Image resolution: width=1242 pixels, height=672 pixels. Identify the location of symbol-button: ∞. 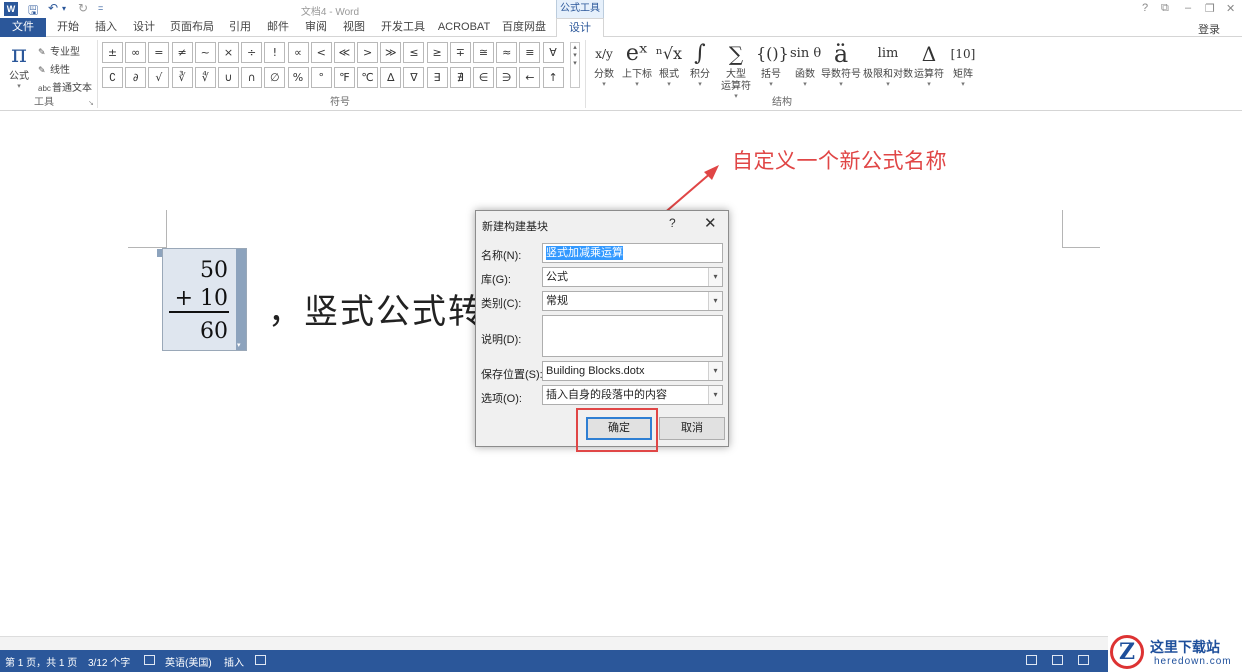
(136, 52).